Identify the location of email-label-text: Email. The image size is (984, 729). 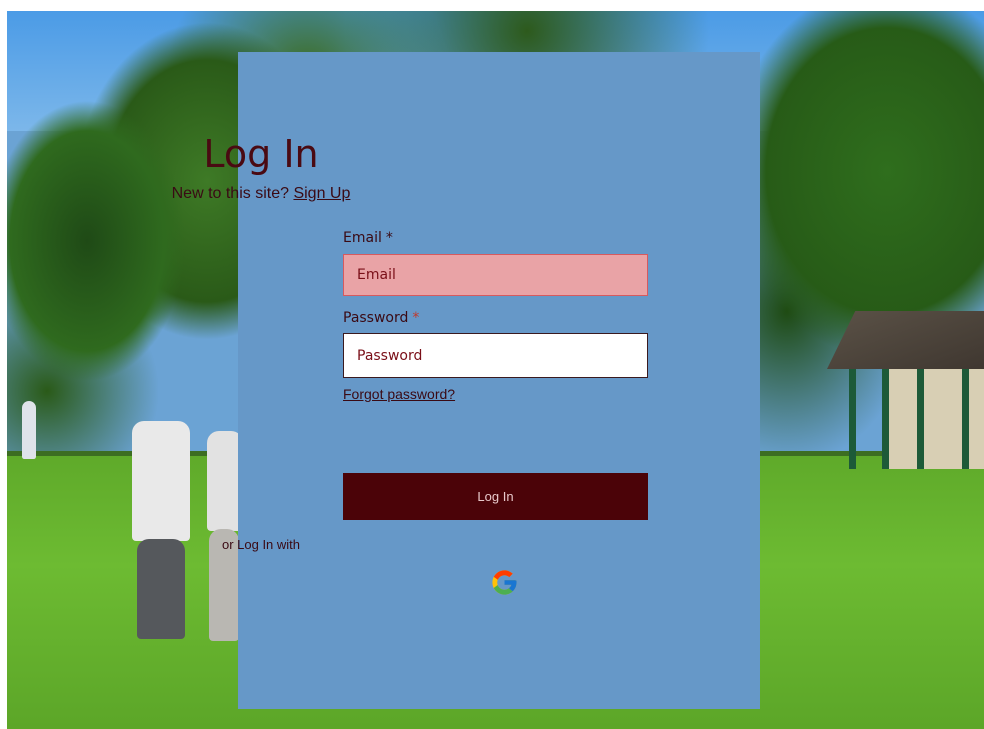
(362, 238).